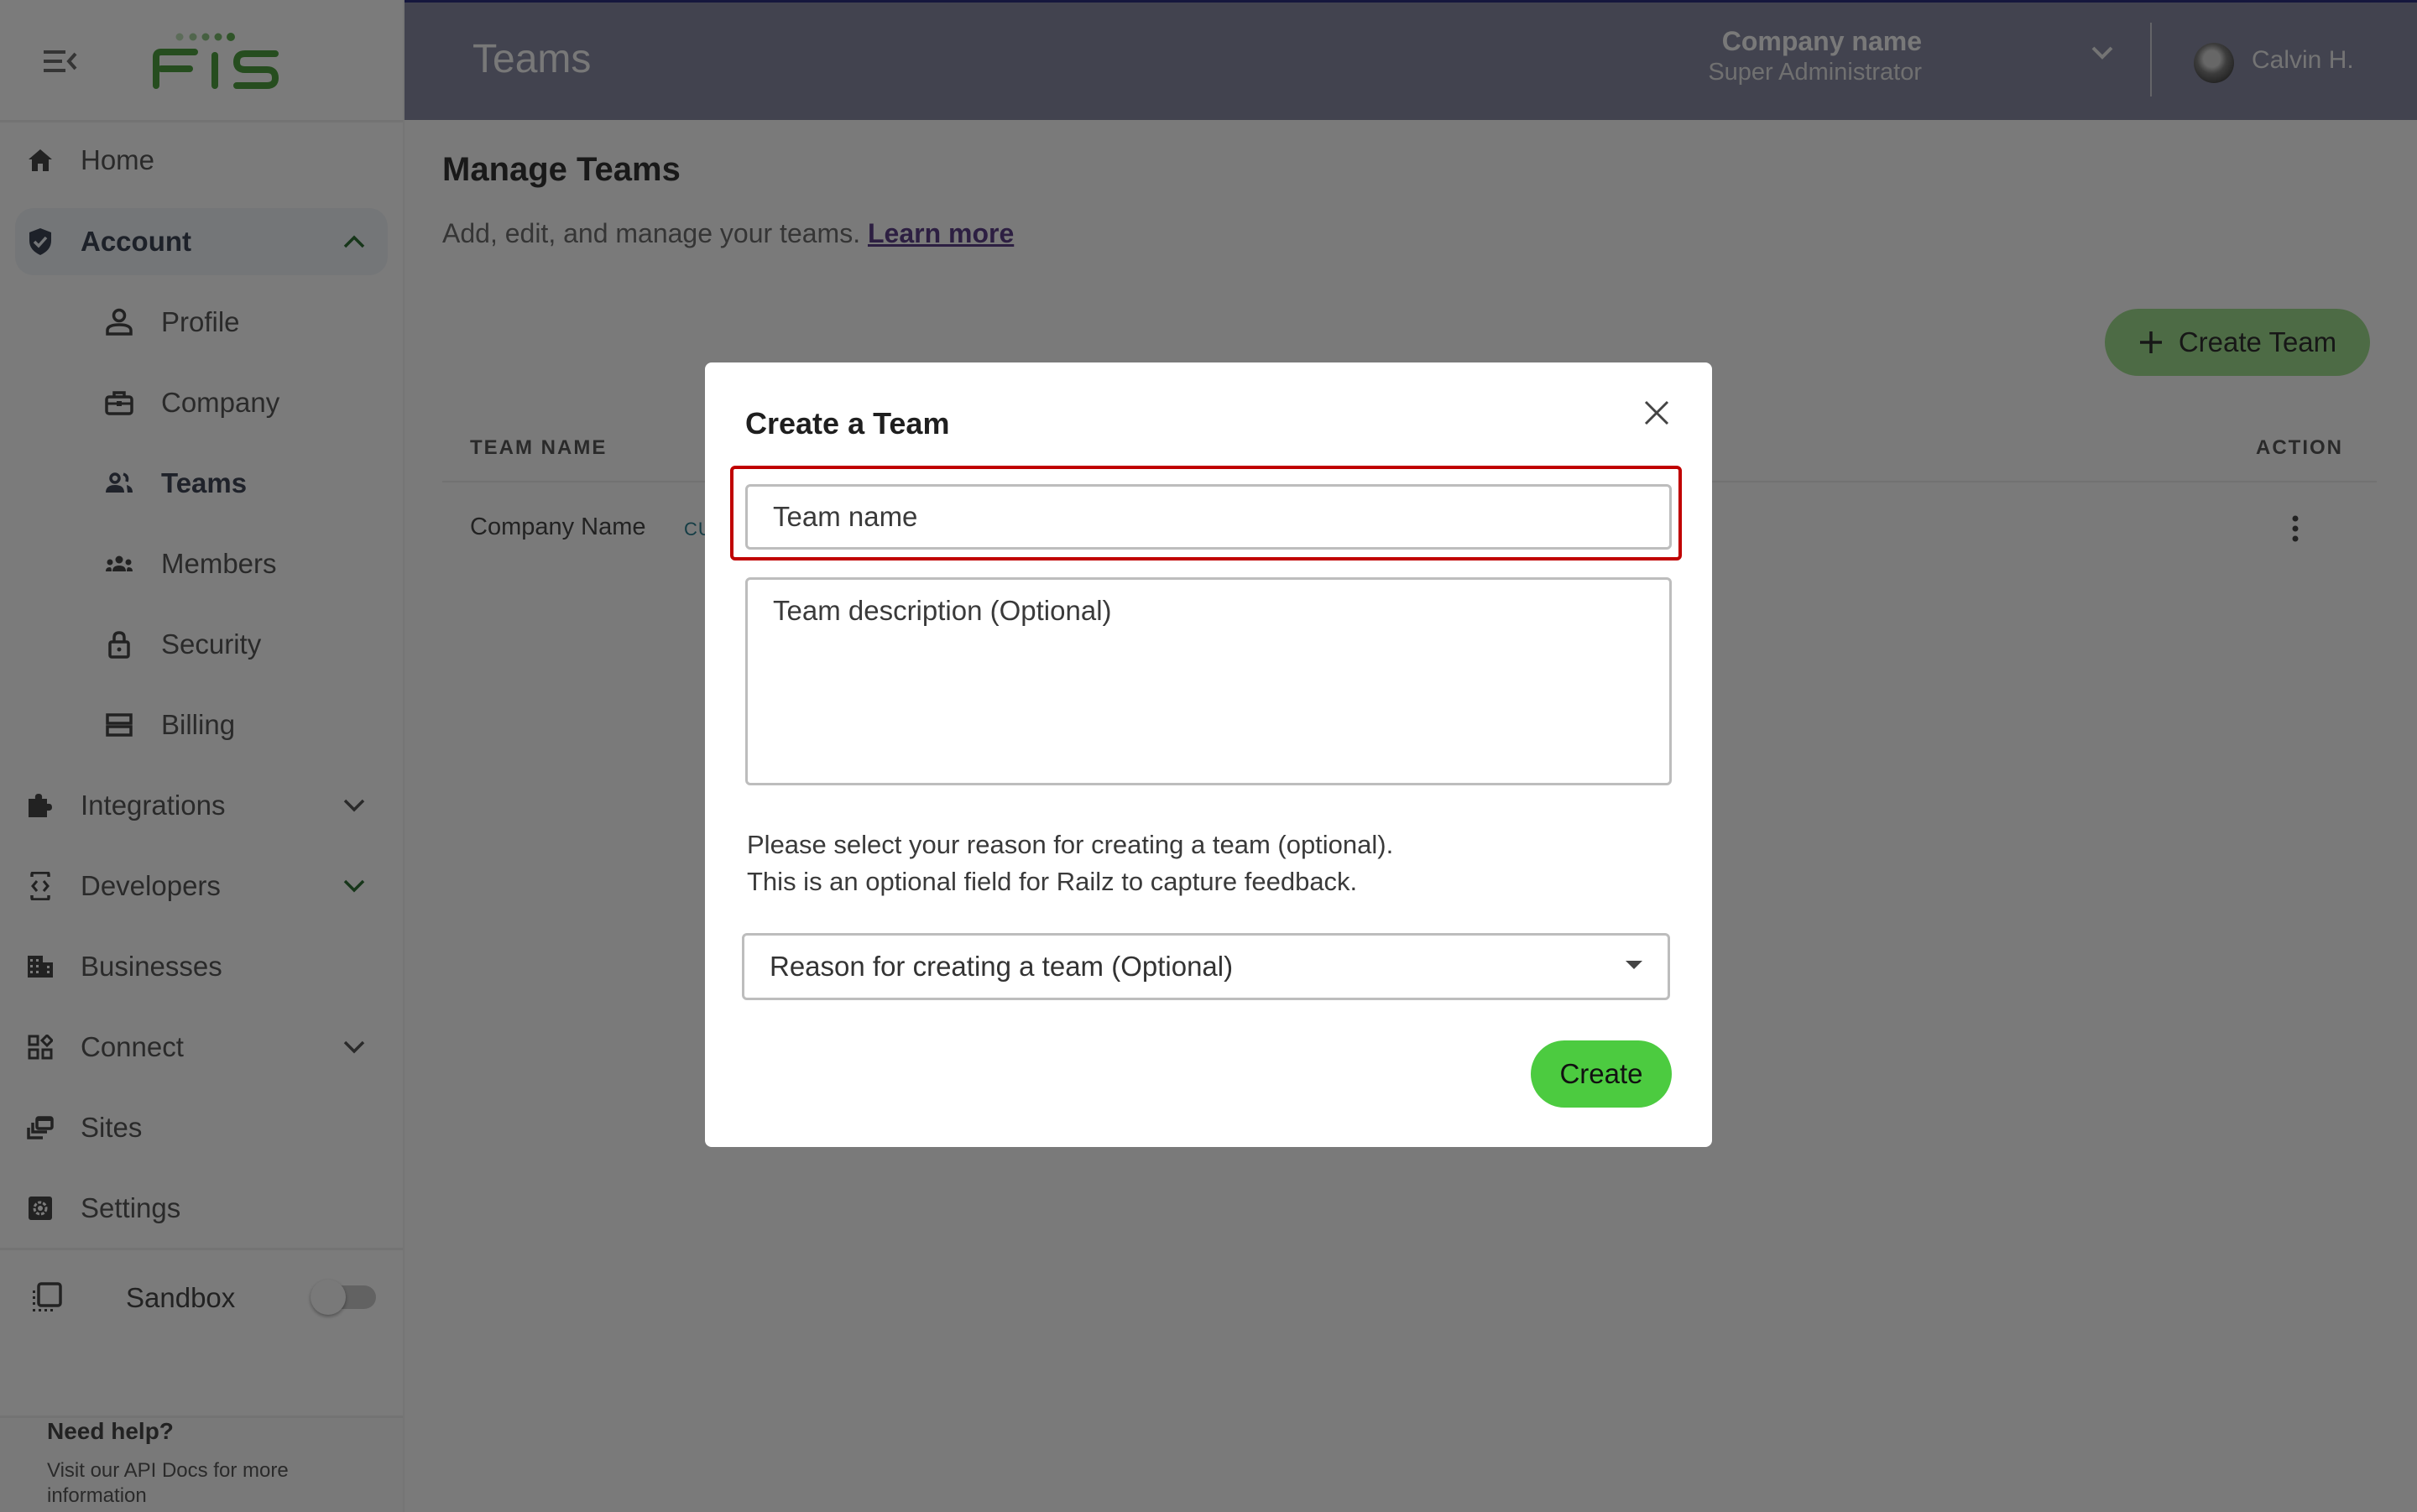 The height and width of the screenshot is (1512, 2417). I want to click on close-icon, so click(1656, 412).